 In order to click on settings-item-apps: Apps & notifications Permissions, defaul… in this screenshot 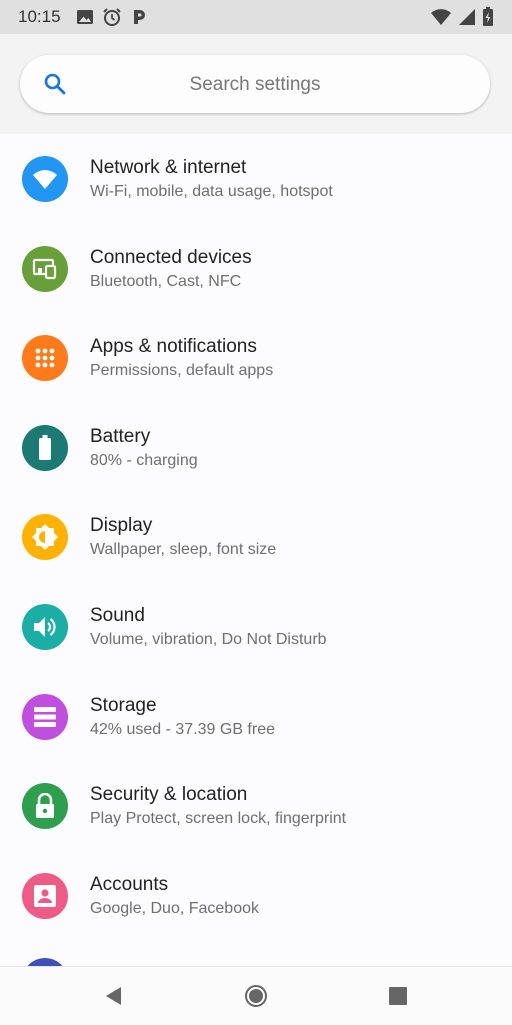, I will do `click(256, 358)`.